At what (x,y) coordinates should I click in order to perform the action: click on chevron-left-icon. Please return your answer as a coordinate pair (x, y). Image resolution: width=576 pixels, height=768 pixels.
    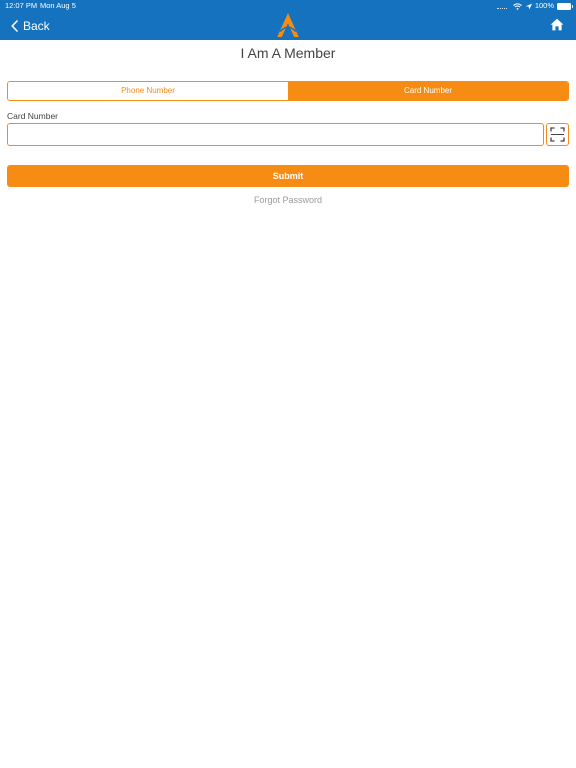
    Looking at the image, I should click on (14, 26).